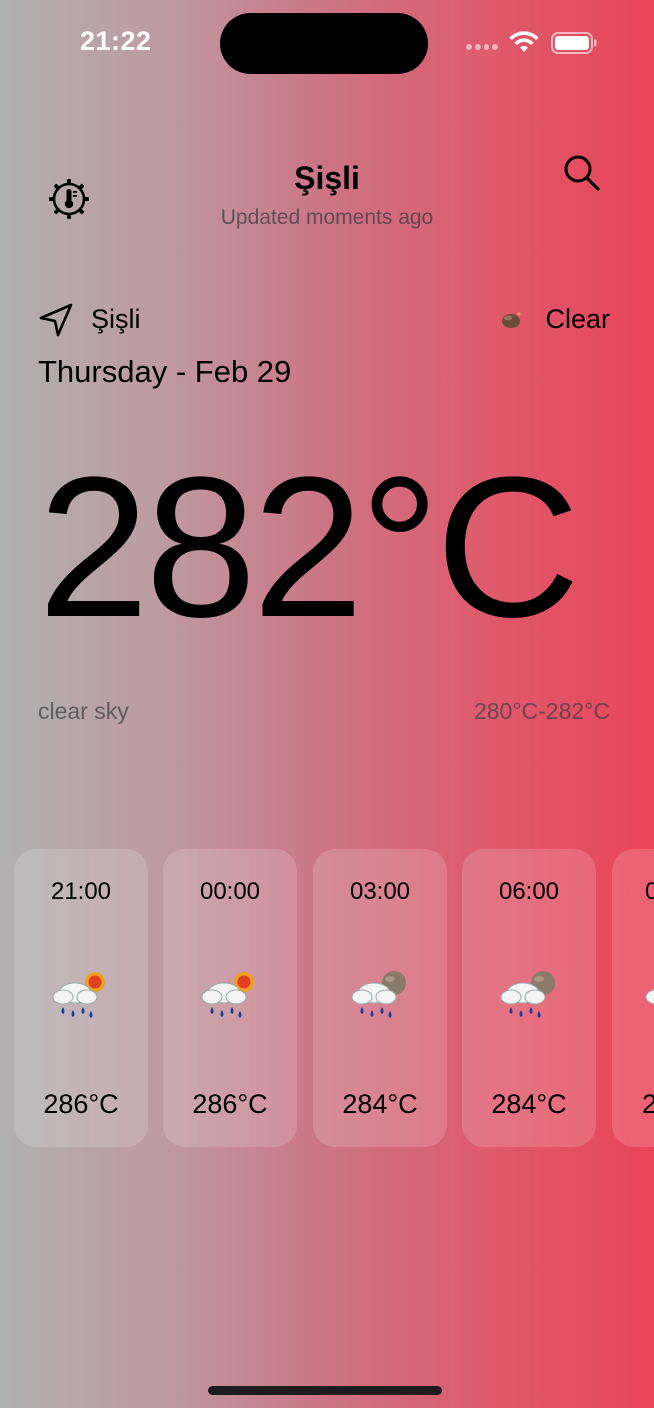 Image resolution: width=654 pixels, height=1408 pixels. I want to click on clear-night-icon, so click(511, 320).